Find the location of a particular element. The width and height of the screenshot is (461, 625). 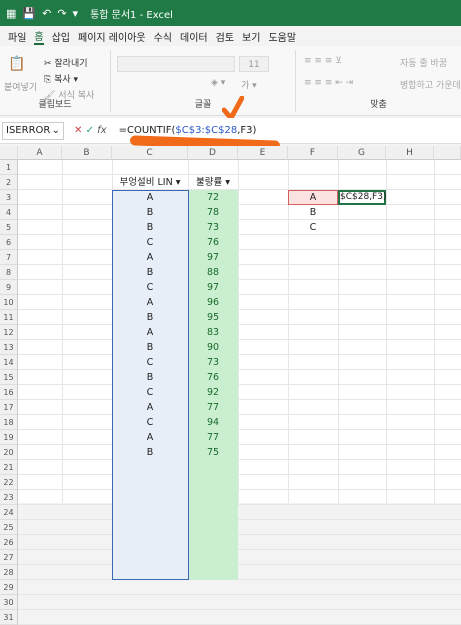

cell-d13: 90 is located at coordinates (213, 347).